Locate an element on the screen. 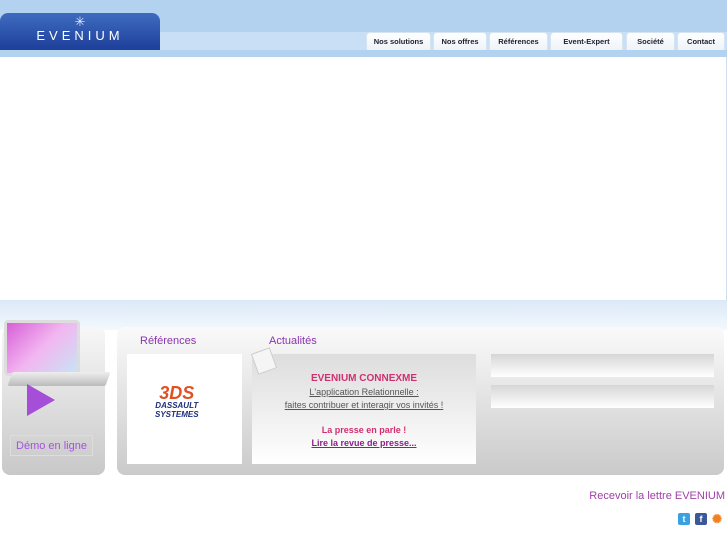  news-link-line1: L'application Relationnelle : is located at coordinates (364, 392).